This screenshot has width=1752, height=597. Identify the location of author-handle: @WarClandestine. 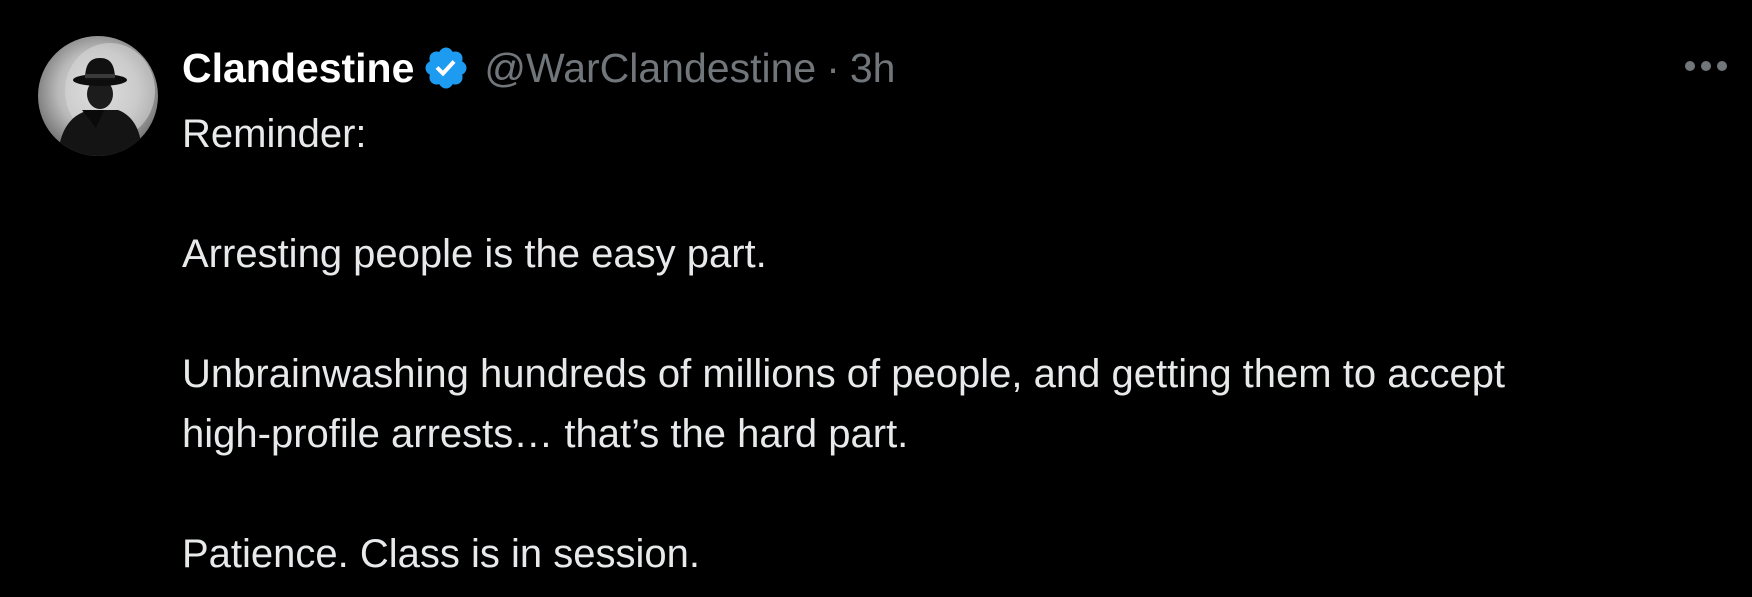
(650, 68).